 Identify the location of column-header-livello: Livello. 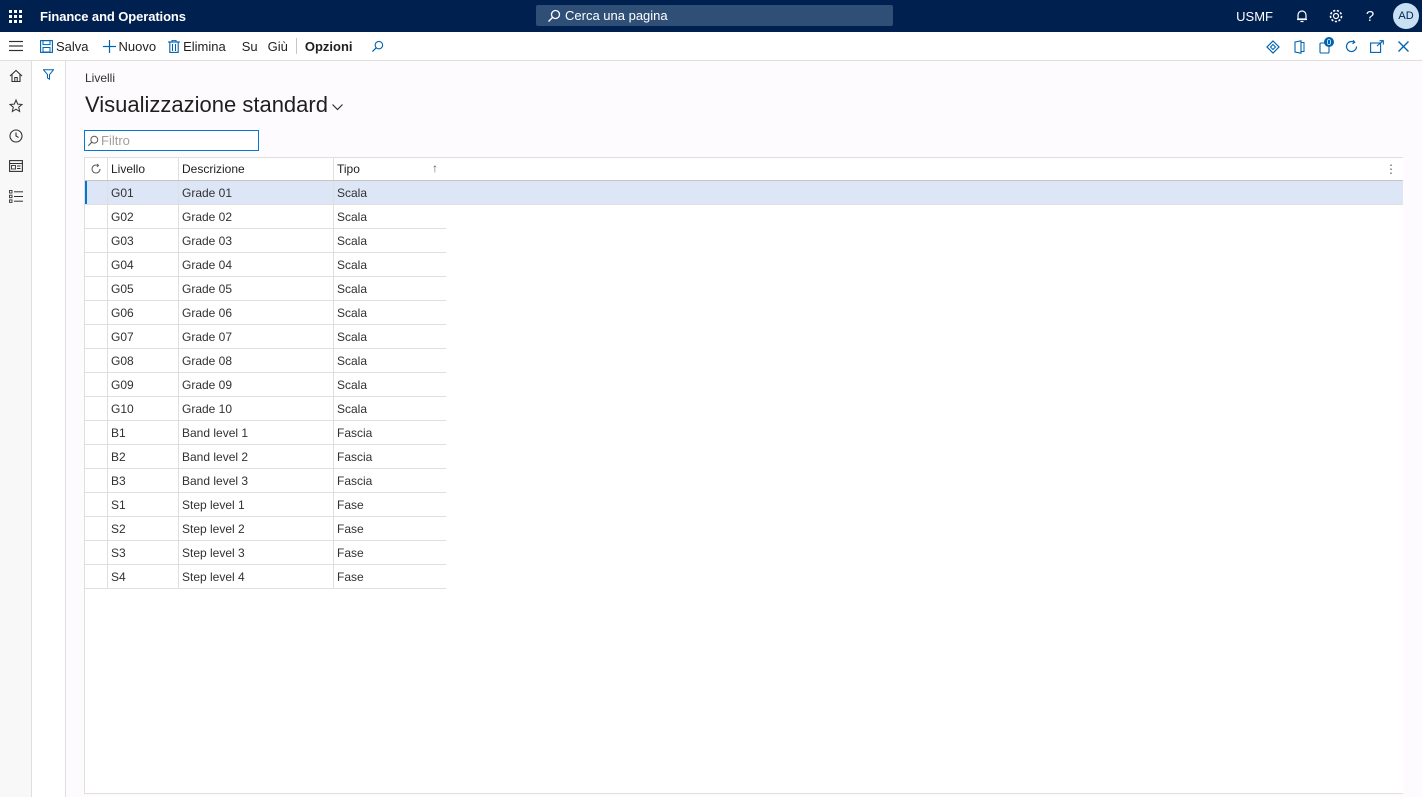
(143, 169).